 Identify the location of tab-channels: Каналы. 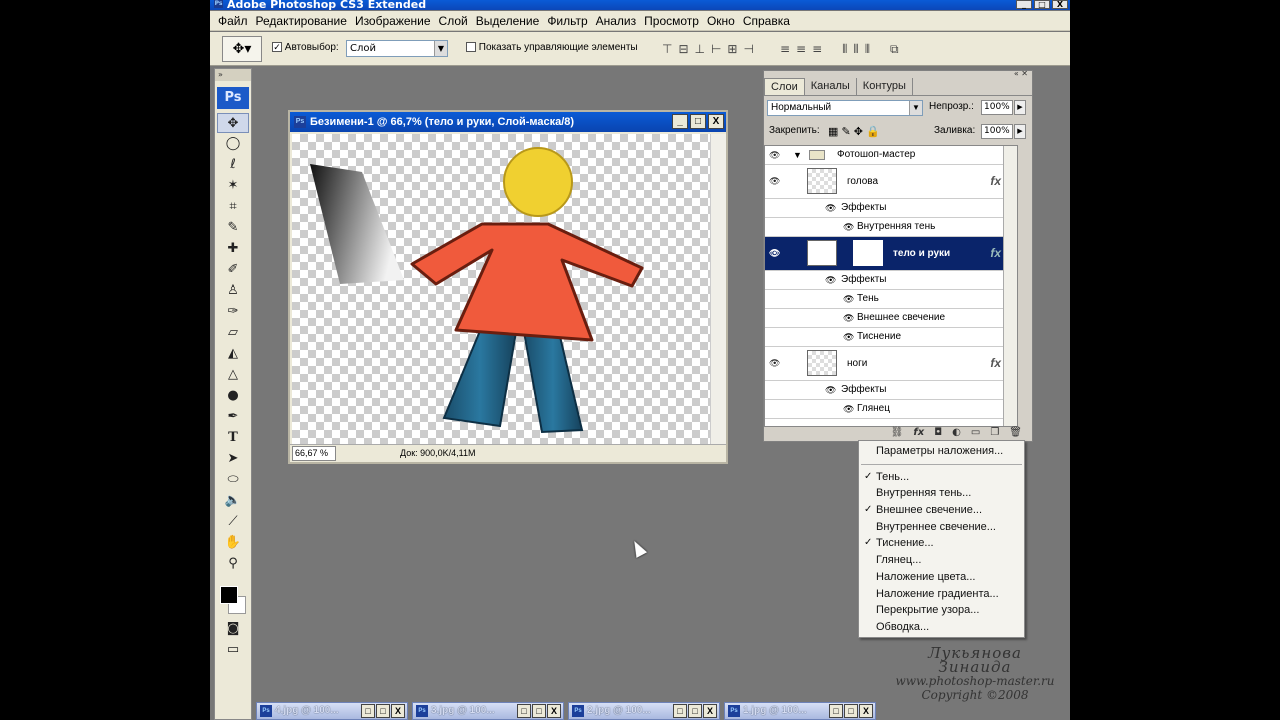
(831, 86).